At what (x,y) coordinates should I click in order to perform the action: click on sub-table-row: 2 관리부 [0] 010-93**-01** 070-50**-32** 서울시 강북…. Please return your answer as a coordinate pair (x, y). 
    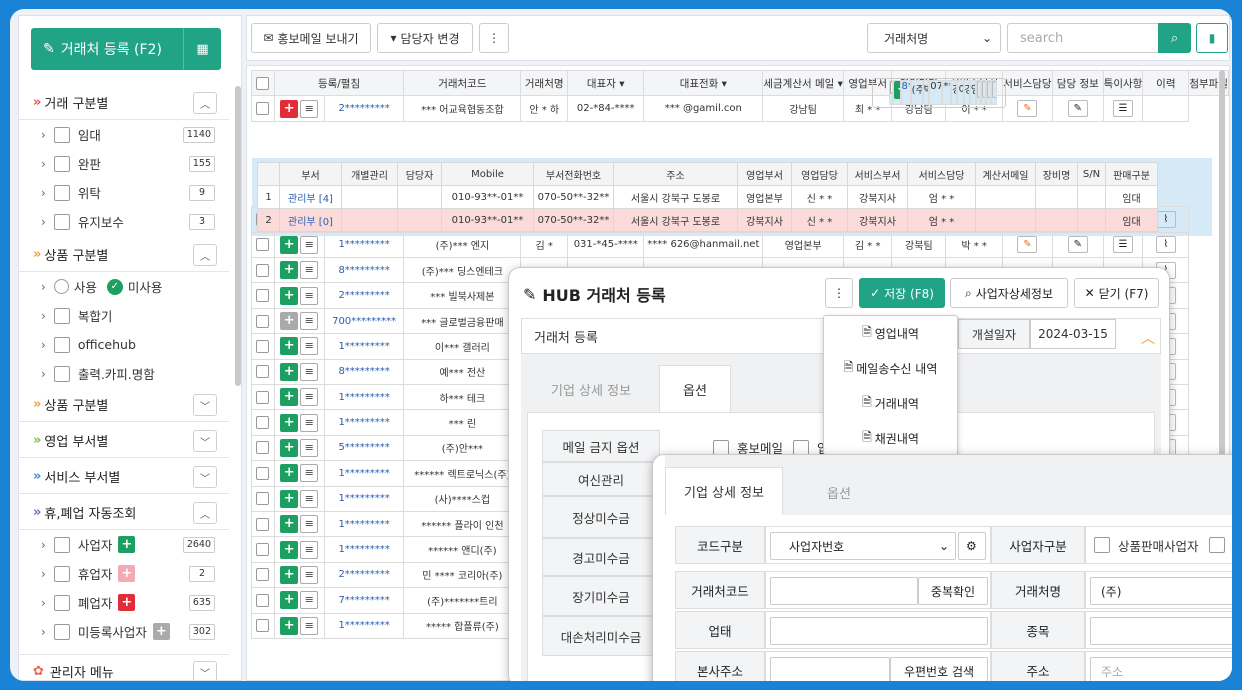
    Looking at the image, I should click on (707, 220).